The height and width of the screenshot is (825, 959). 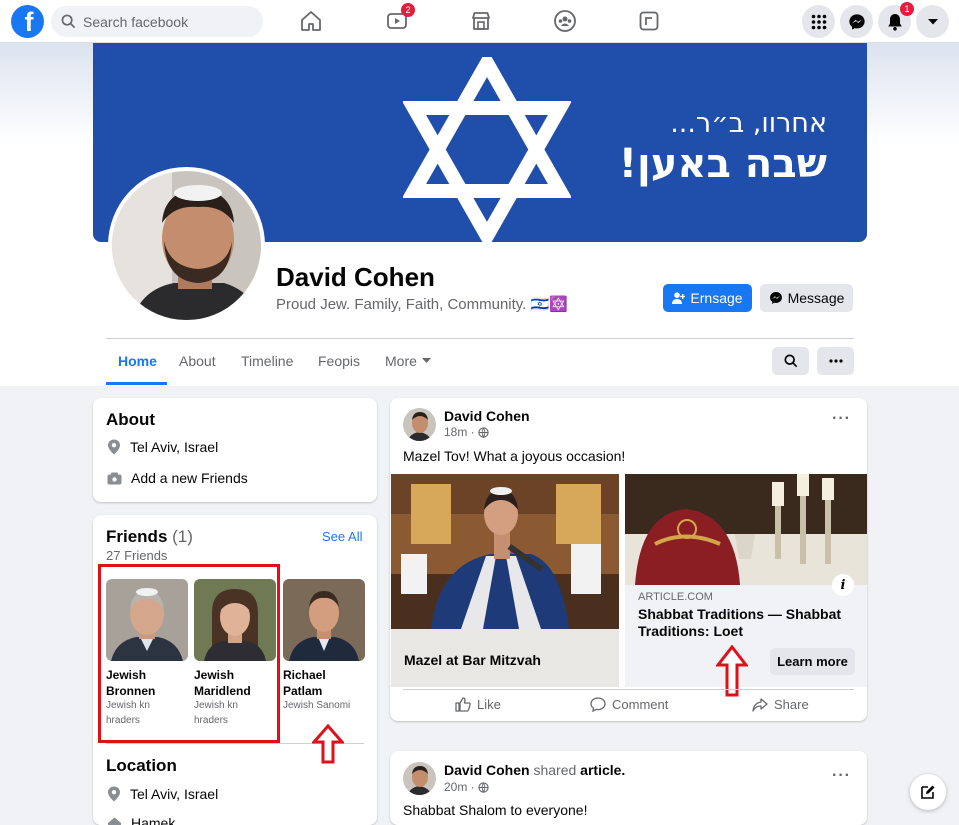 I want to click on location-pin-icon, so click(x=114, y=794).